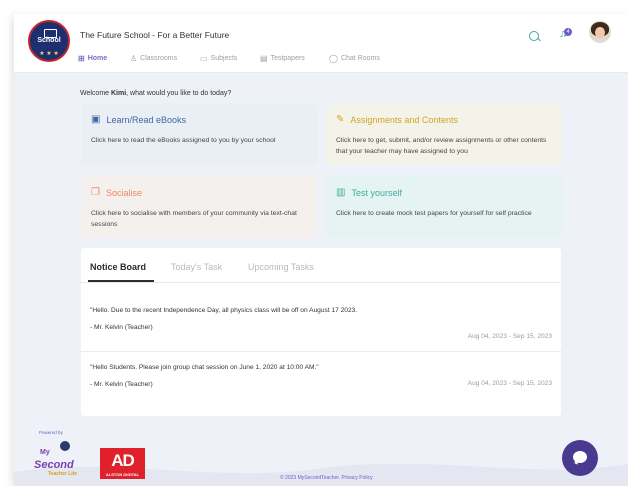  I want to click on edit-icon: ✎, so click(340, 119).